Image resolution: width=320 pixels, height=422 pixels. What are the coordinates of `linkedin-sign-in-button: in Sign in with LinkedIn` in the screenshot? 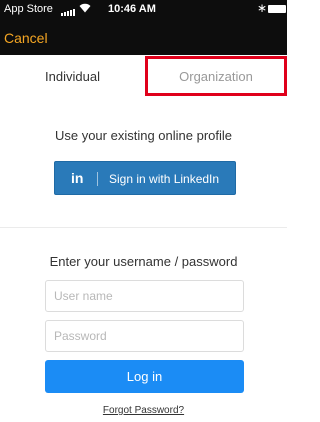 It's located at (145, 178).